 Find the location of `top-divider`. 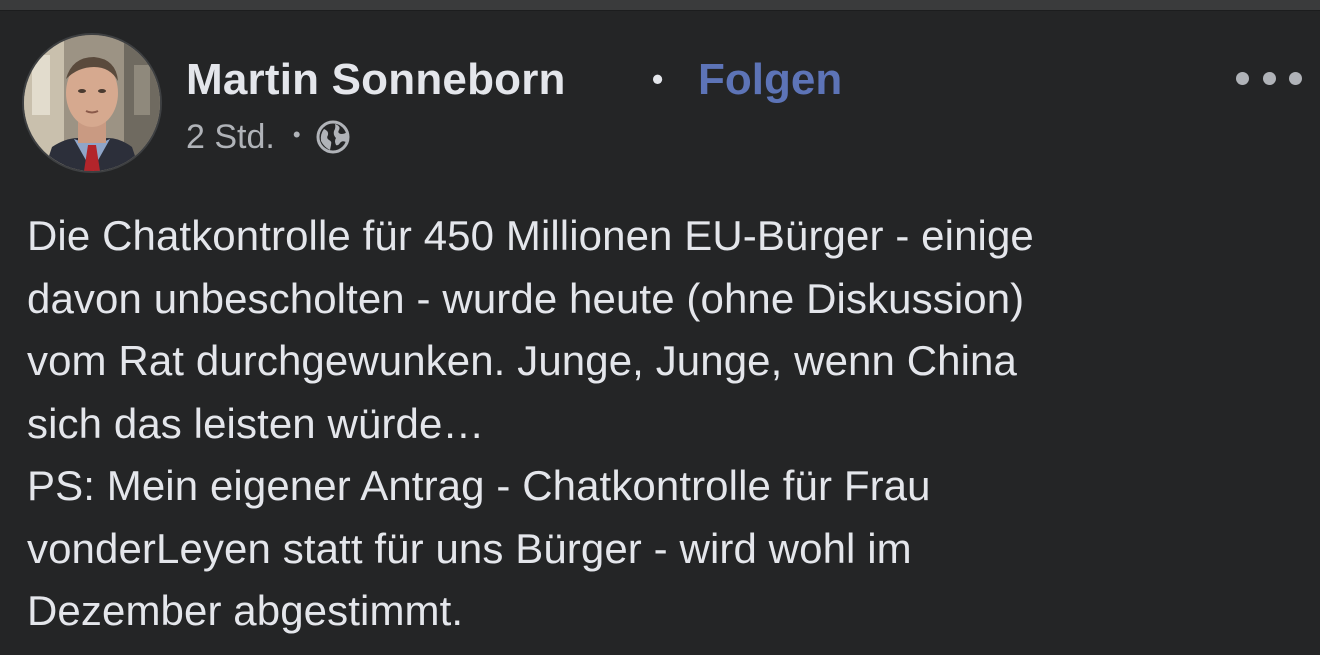

top-divider is located at coordinates (660, 5).